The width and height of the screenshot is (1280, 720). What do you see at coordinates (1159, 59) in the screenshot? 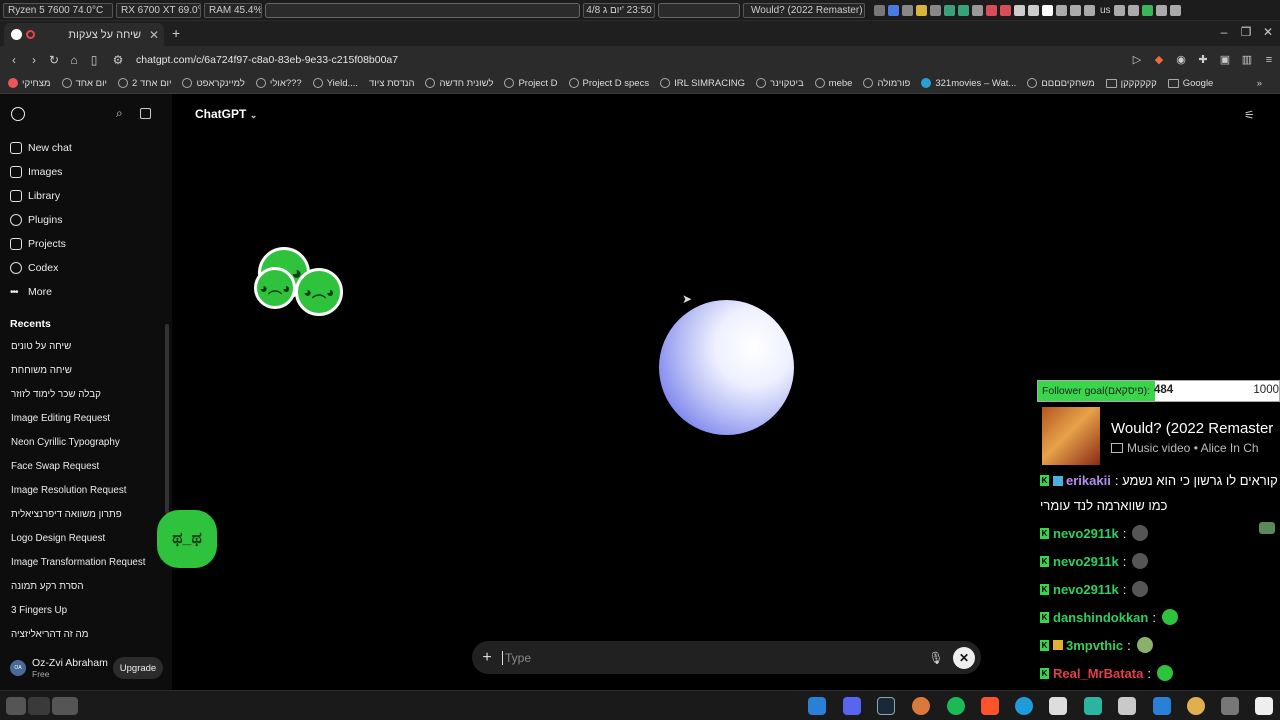
I see `brave-shield-icon: ◆` at bounding box center [1159, 59].